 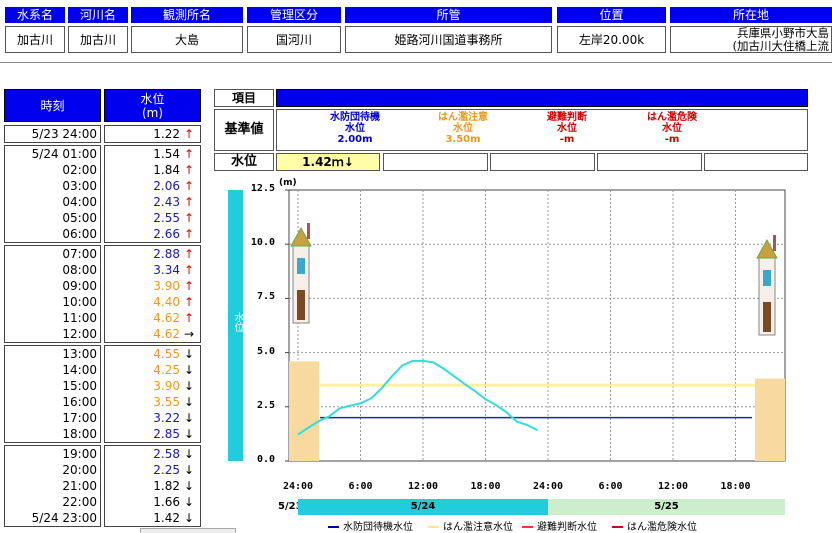 I want to click on legend-label: はん濫注意水位, so click(x=478, y=527).